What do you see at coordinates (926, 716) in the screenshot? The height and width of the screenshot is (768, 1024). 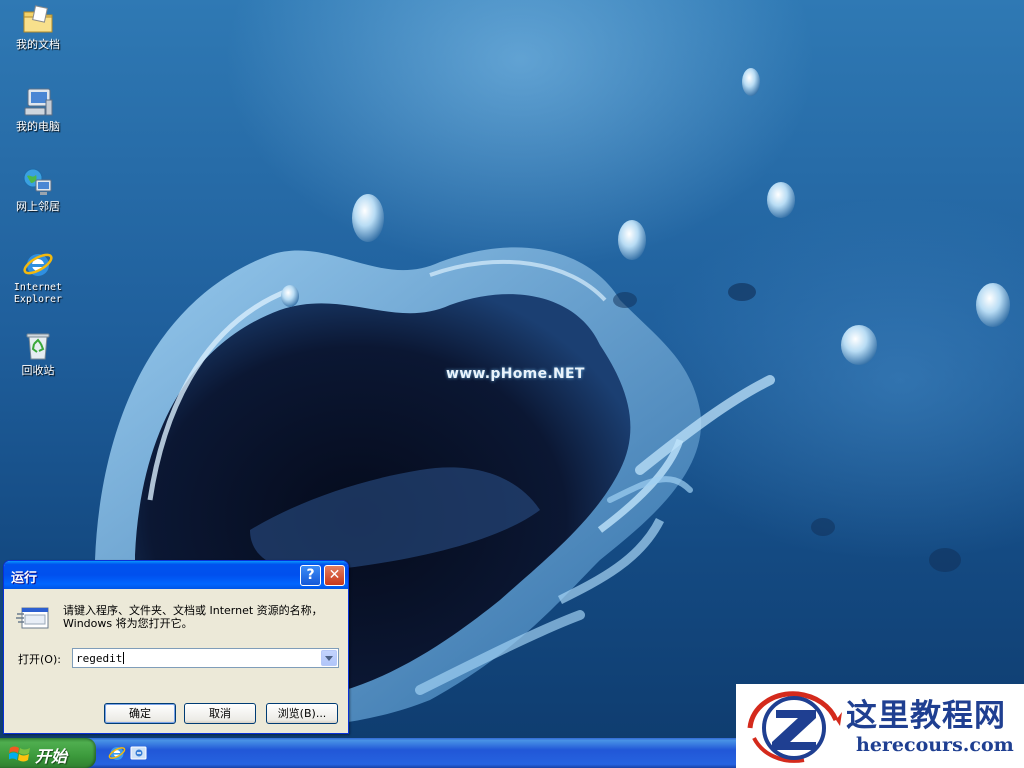 I see `brand-title: 这里教程网` at bounding box center [926, 716].